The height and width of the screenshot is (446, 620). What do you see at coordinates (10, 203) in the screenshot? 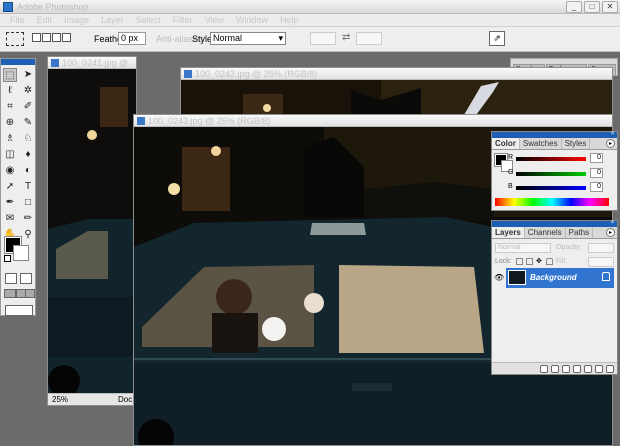
I see `pen-tool-icon: ✒` at bounding box center [10, 203].